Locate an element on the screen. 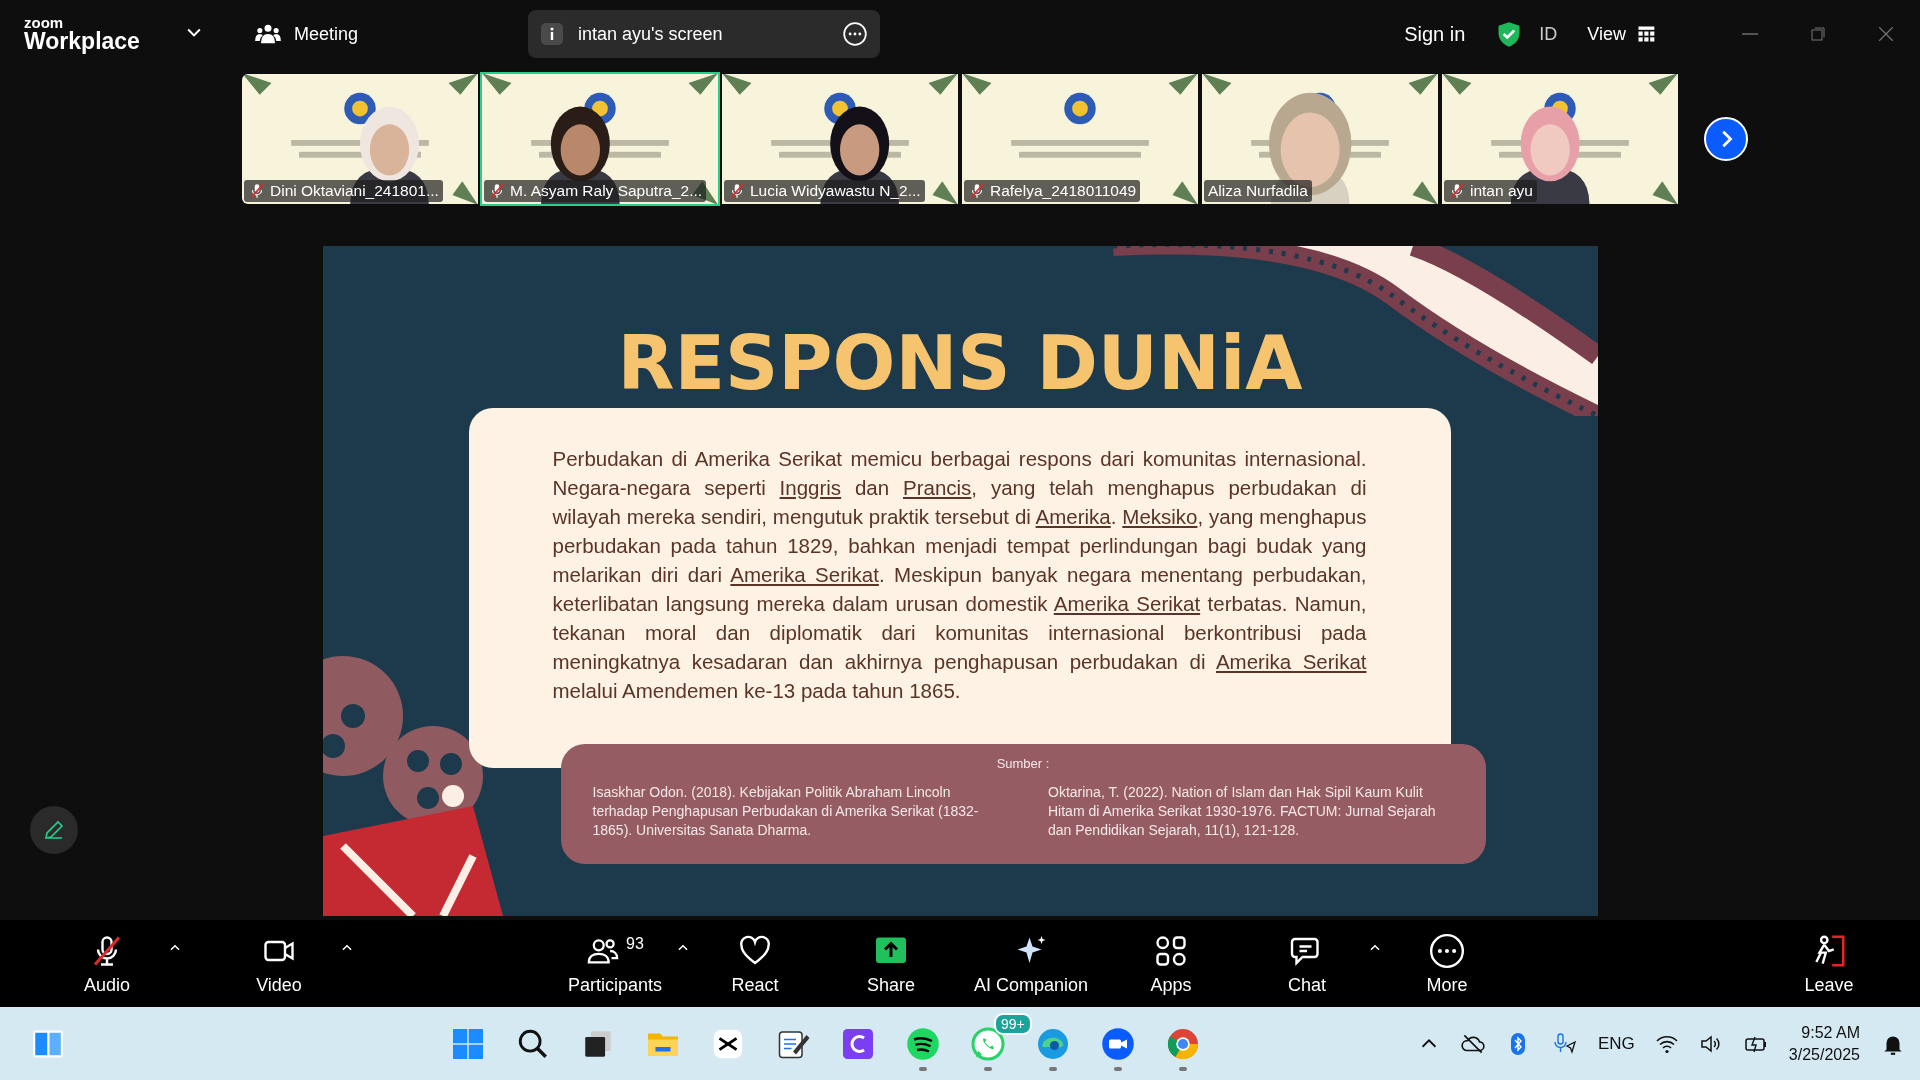  grid-icon is located at coordinates (1646, 34).